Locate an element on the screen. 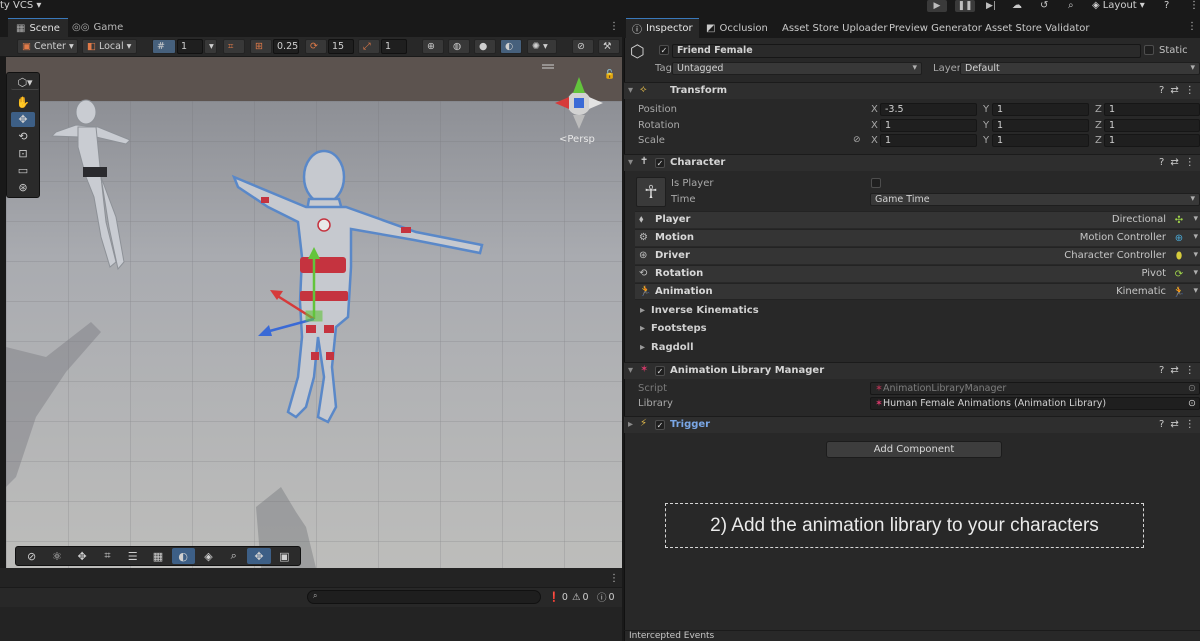 This screenshot has height=641, width=1200. shaded-toggle: ● is located at coordinates (485, 46).